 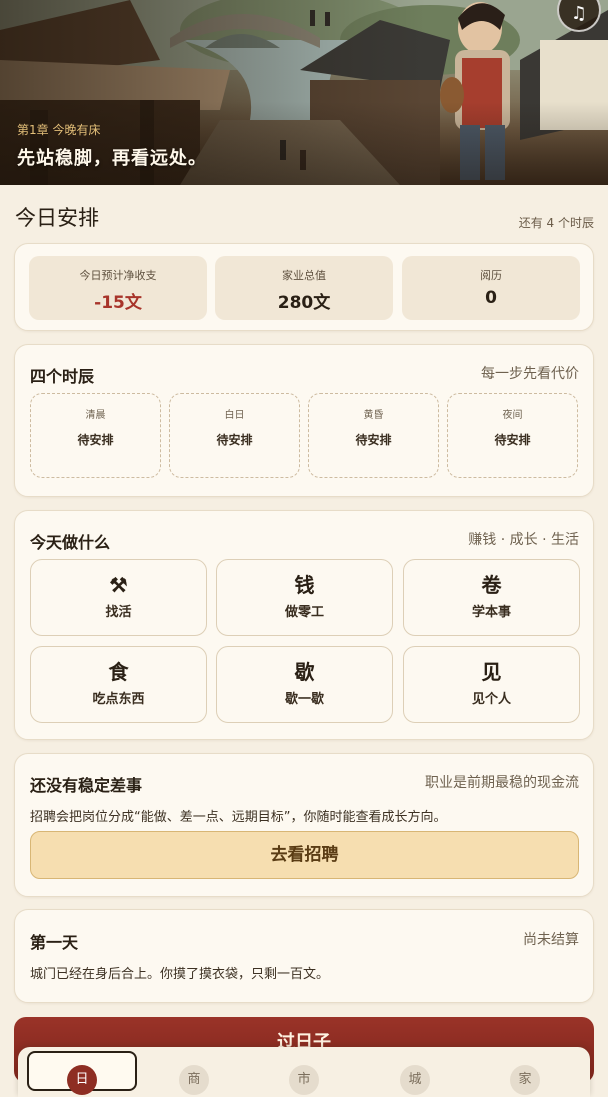 I want to click on action-study-button: 卷 学本事, so click(x=491, y=597).